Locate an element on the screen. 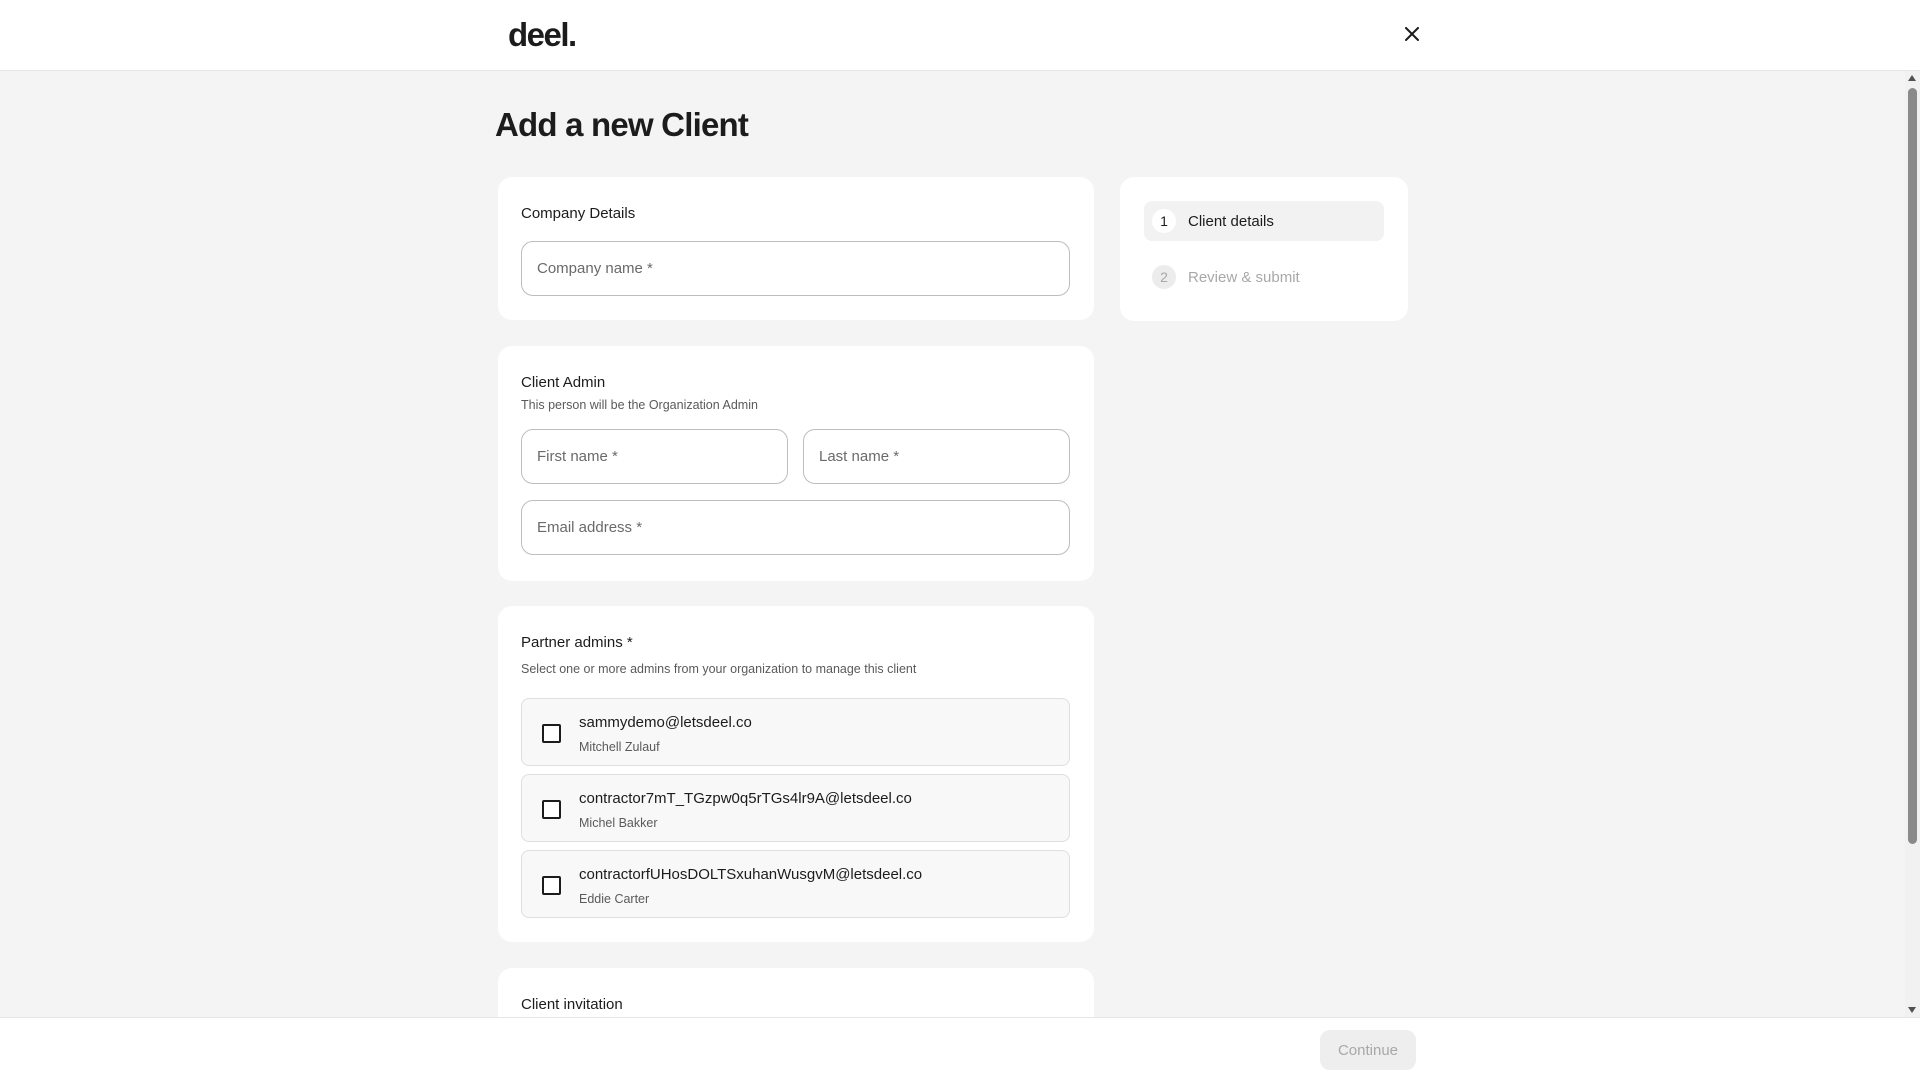 This screenshot has width=1920, height=1080. step-label: Review & submit is located at coordinates (1244, 277).